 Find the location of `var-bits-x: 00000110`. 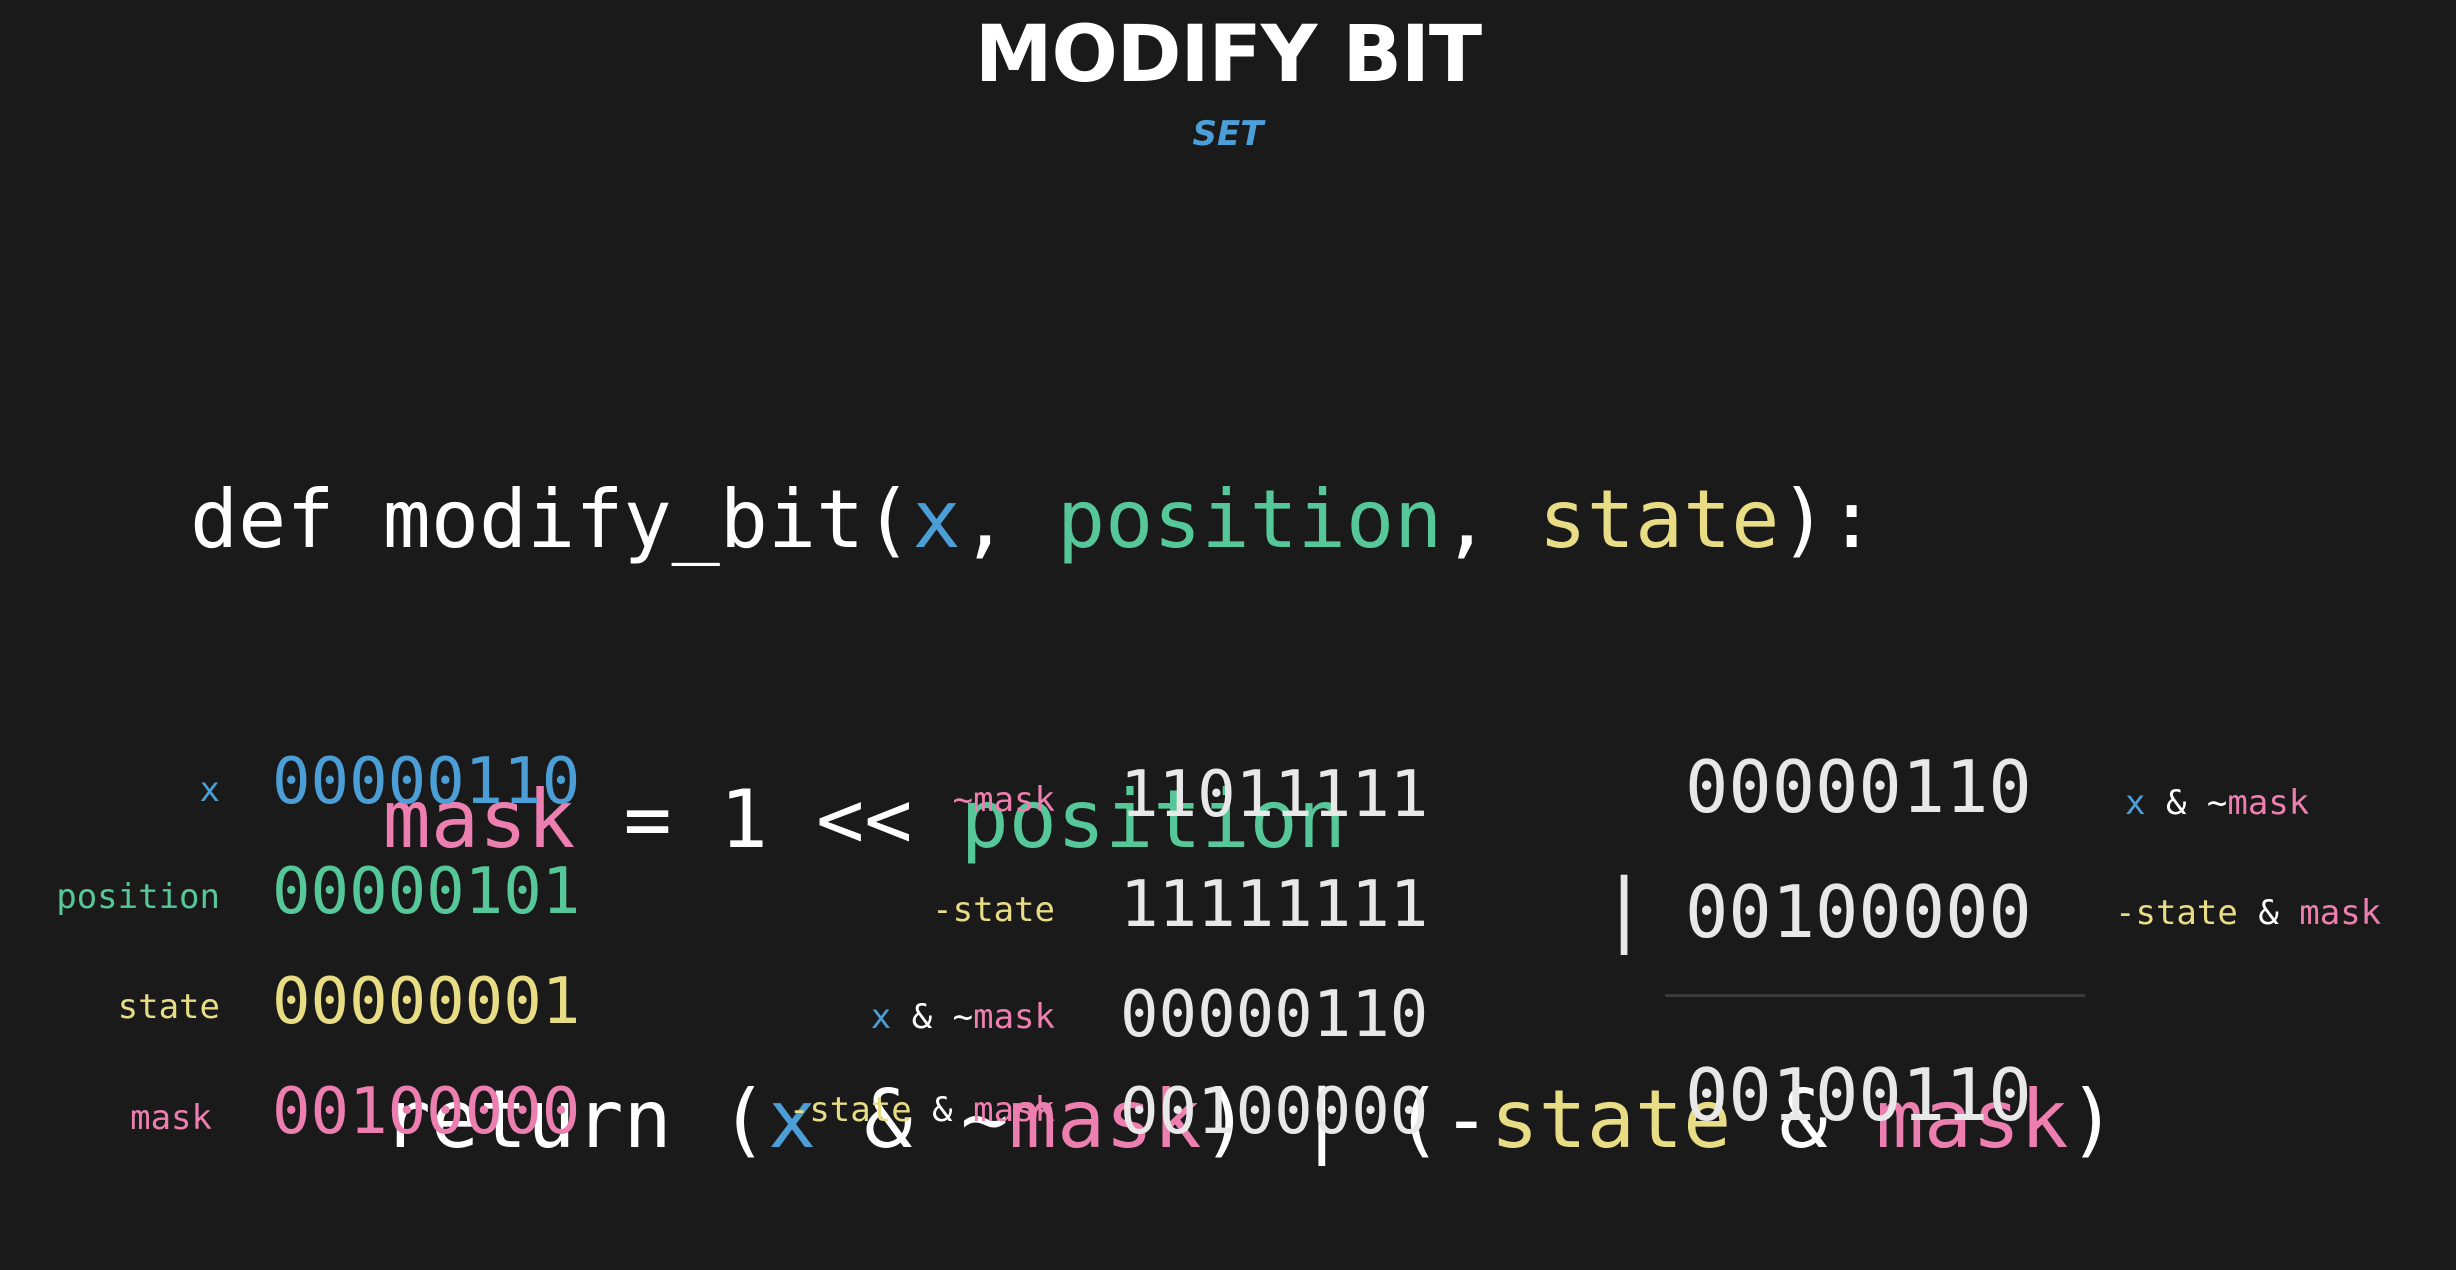

var-bits-x: 00000110 is located at coordinates (426, 782).